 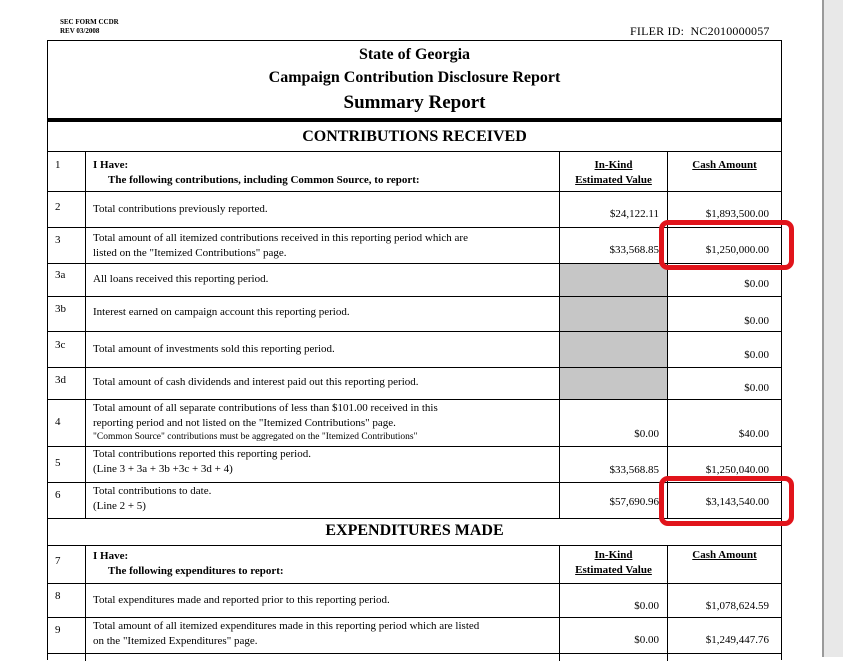 What do you see at coordinates (119, 506) in the screenshot?
I see `description-line: (Line 2 + 5)` at bounding box center [119, 506].